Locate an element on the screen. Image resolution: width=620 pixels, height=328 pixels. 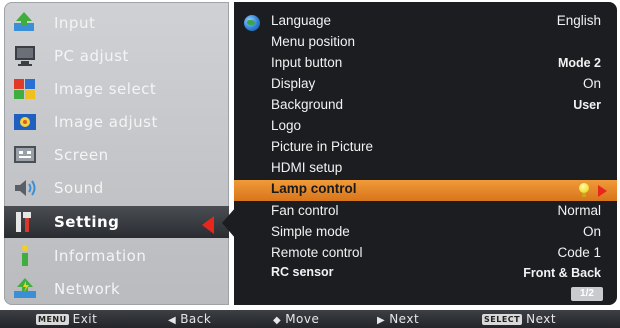
footer-exit: MENU Exit is located at coordinates (66, 319).